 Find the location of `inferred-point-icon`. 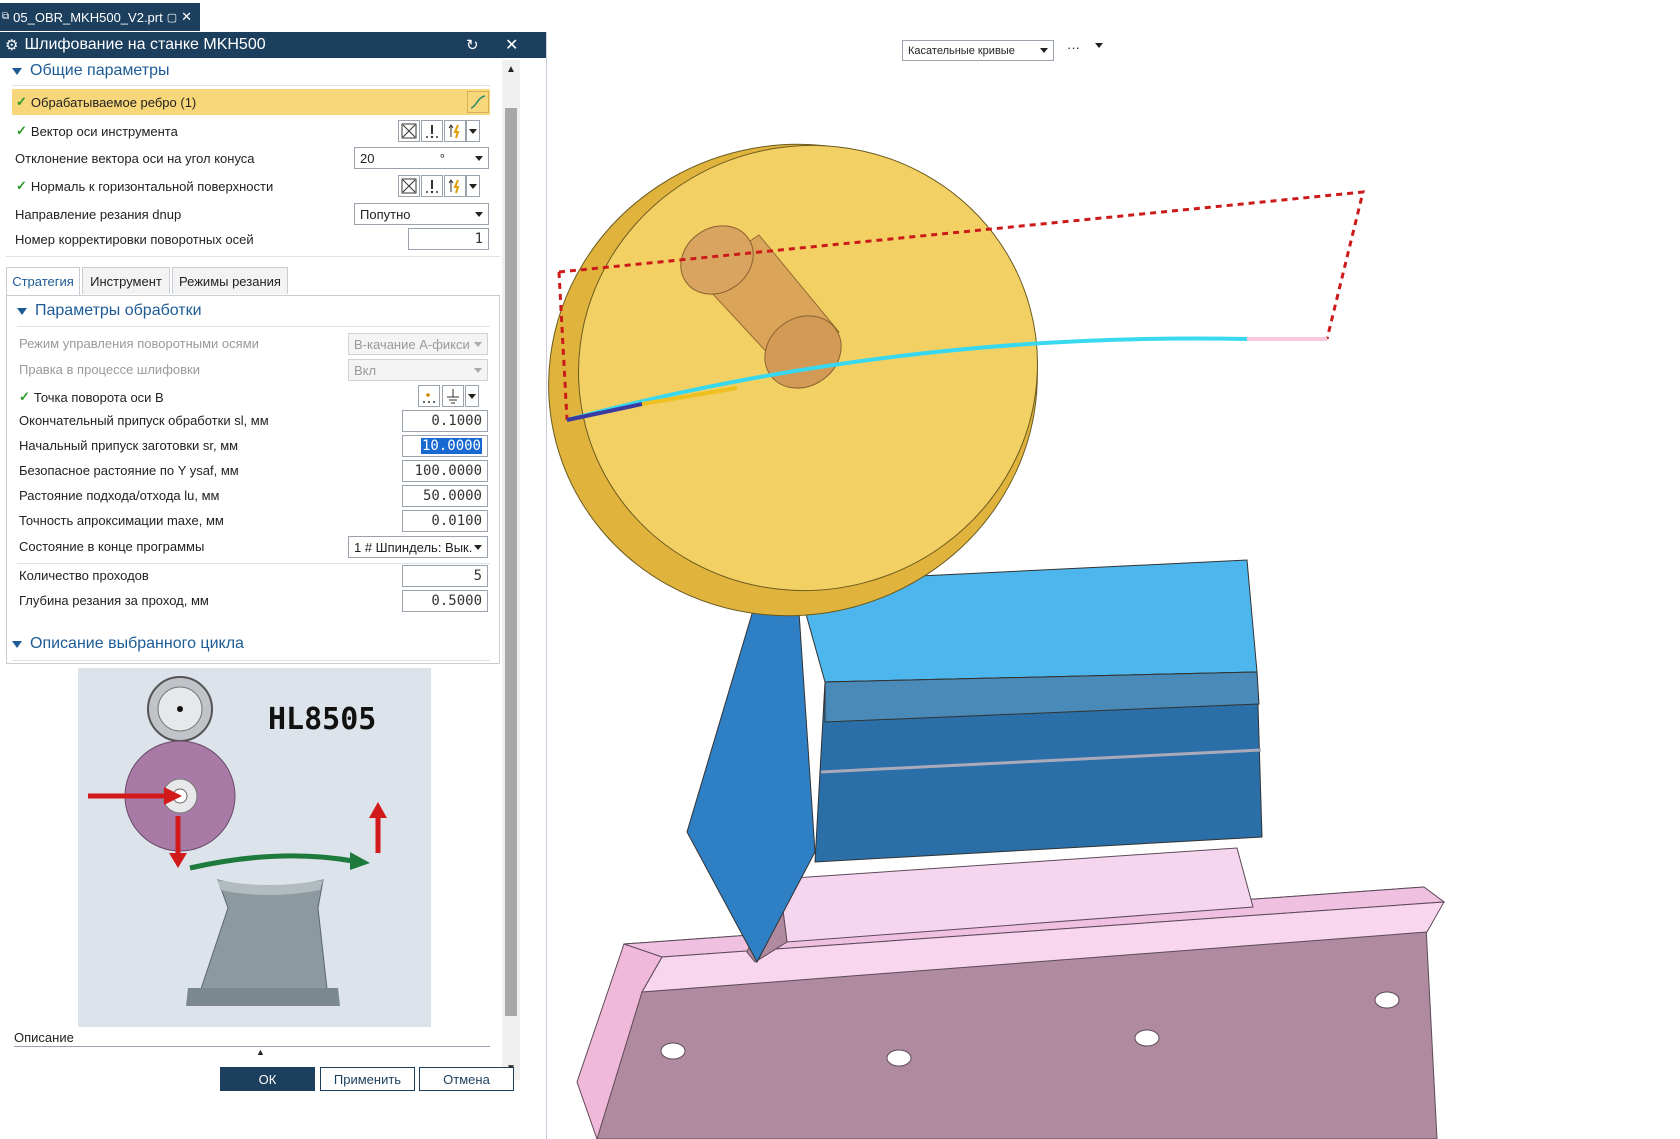

inferred-point-icon is located at coordinates (453, 396).